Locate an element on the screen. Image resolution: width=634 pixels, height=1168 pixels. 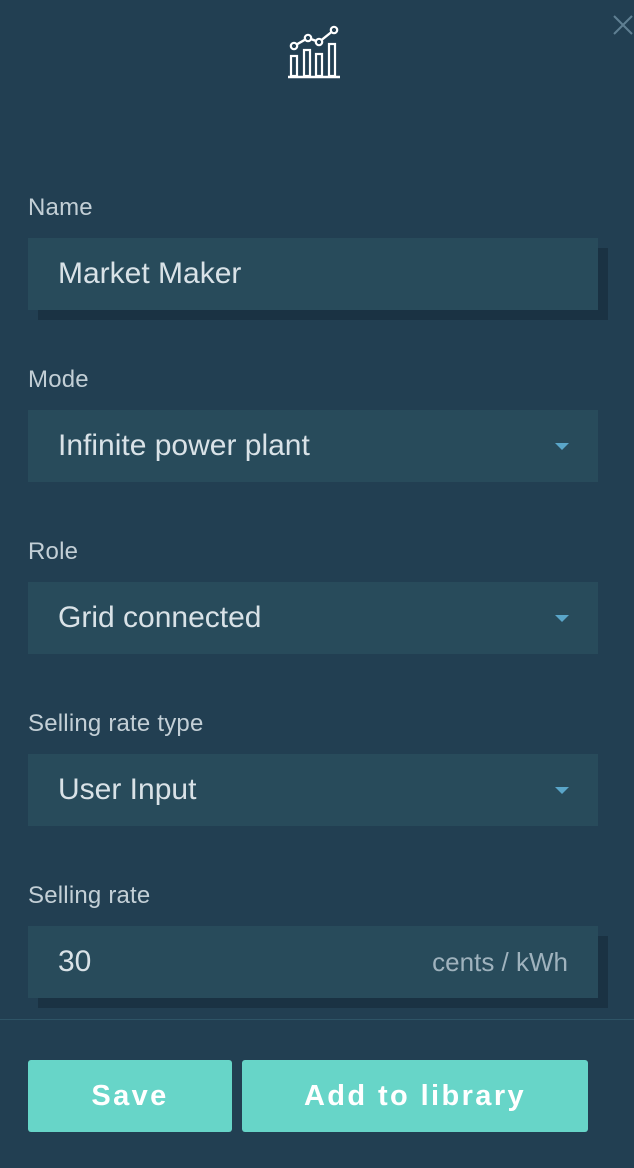
selling-rate-input-value: 30 is located at coordinates (75, 961).